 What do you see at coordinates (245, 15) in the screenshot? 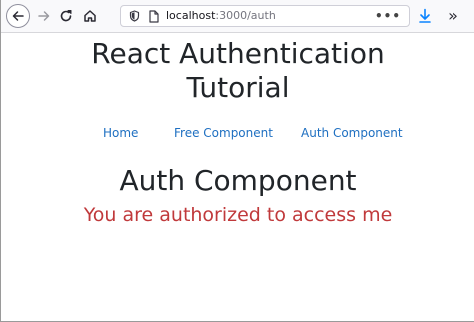
I see `url-path: :3000/auth` at bounding box center [245, 15].